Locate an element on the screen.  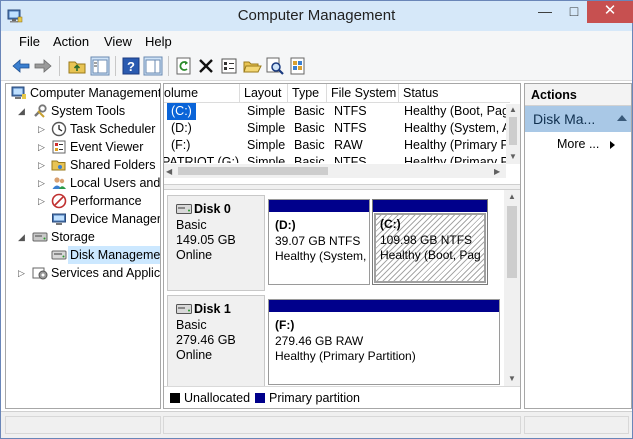
disk-area-vertical-scrollbar: ▲ ▼ is located at coordinates (512, 288).